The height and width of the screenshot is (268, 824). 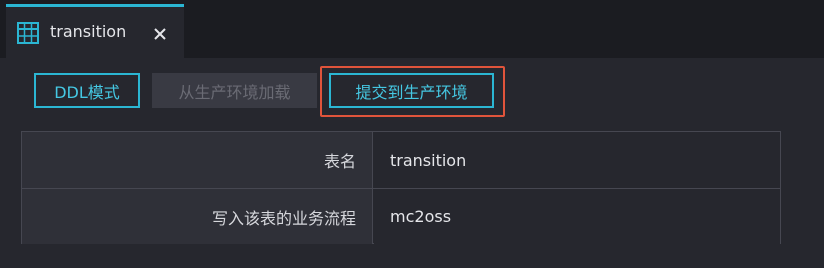 What do you see at coordinates (412, 91) in the screenshot?
I see `highlight-box` at bounding box center [412, 91].